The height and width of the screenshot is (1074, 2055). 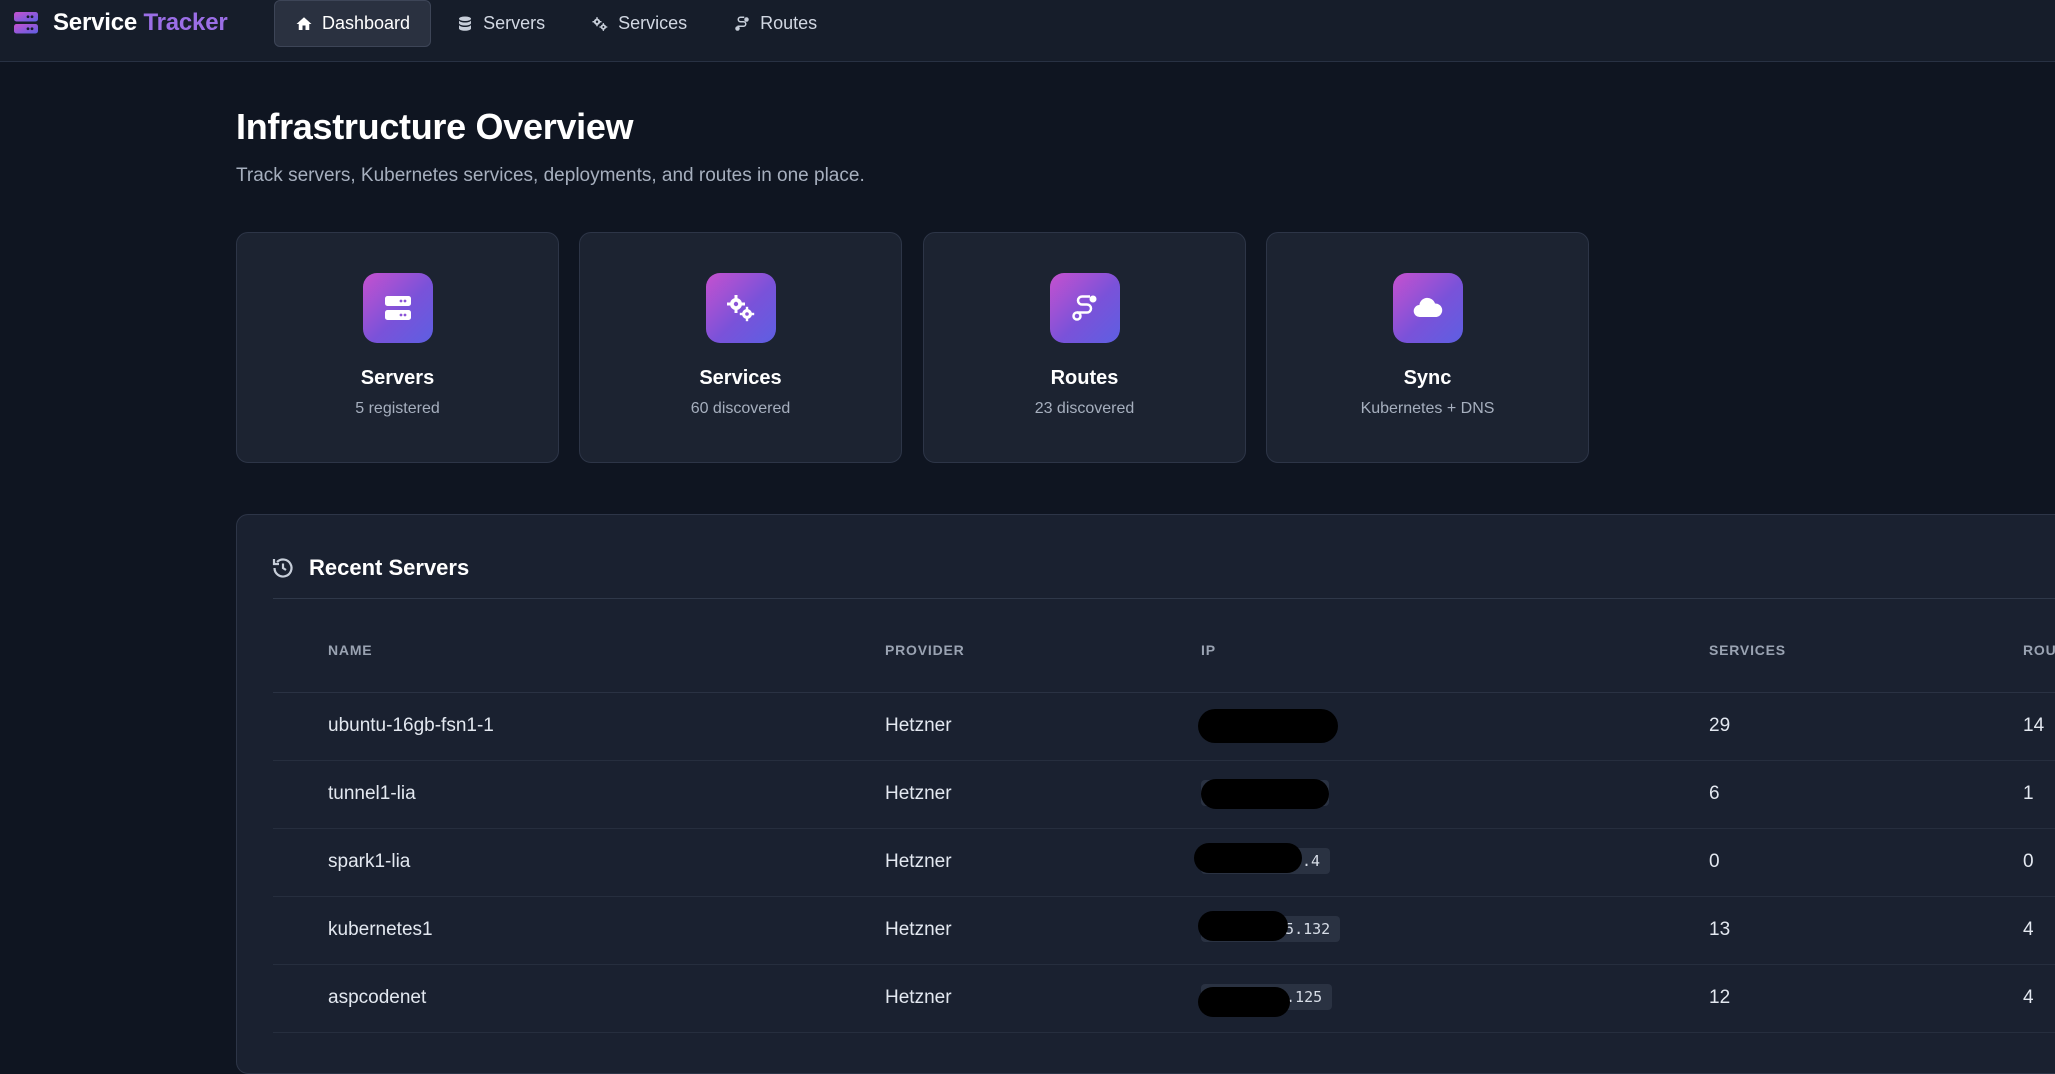 What do you see at coordinates (514, 23) in the screenshot?
I see `nav-servers-label: Servers` at bounding box center [514, 23].